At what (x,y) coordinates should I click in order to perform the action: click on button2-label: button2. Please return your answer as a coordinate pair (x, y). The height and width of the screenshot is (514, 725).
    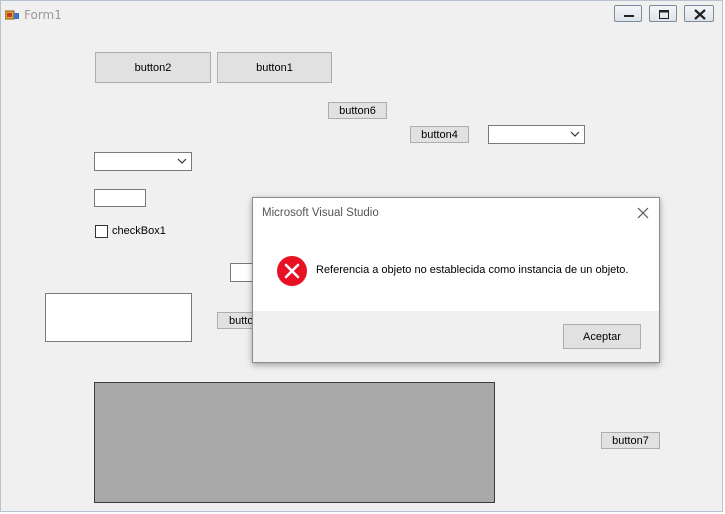
    Looking at the image, I should click on (153, 67).